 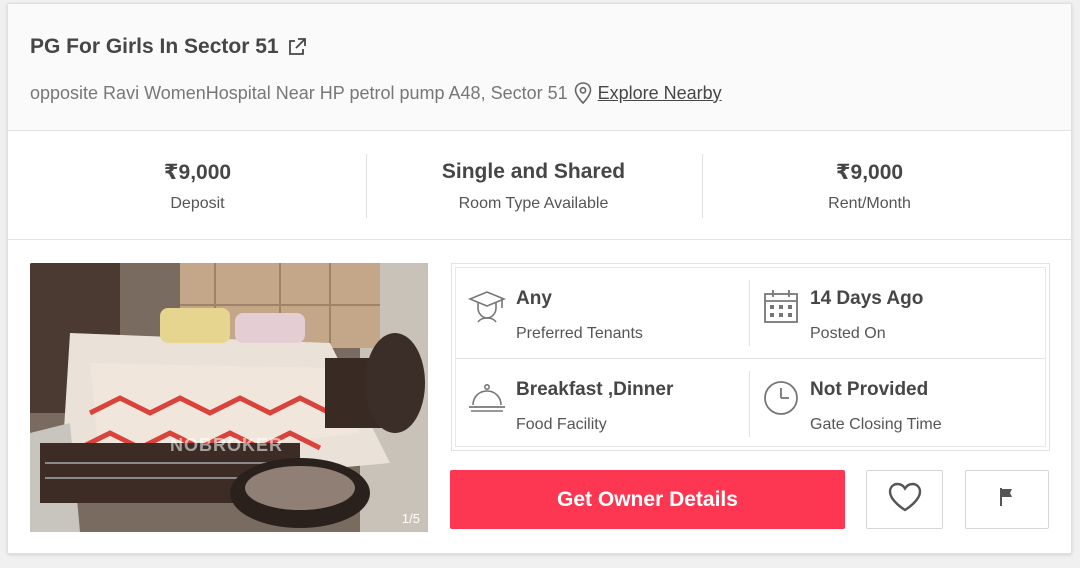 I want to click on photo-counter: 1/5, so click(x=410, y=518).